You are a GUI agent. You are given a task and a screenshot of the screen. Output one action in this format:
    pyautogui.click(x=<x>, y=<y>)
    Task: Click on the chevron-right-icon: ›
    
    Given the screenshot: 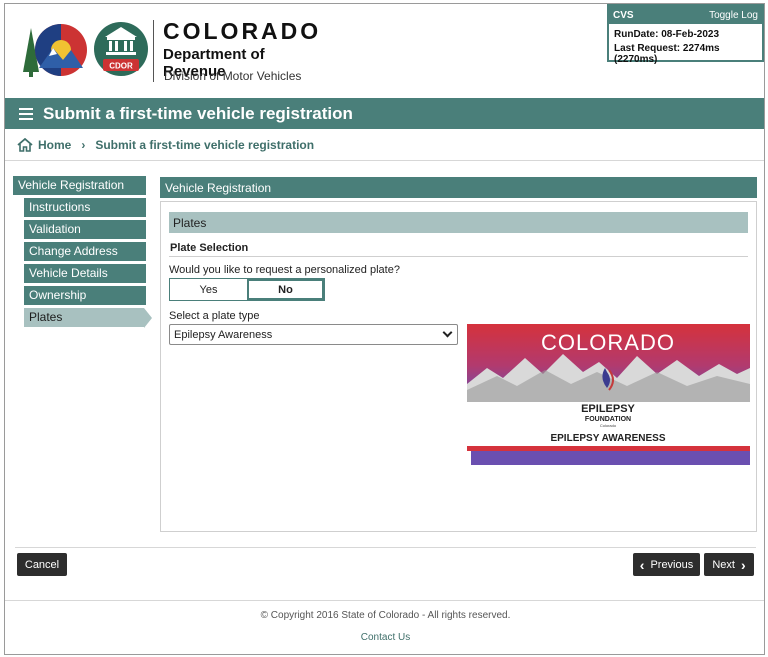 What is the action you would take?
    pyautogui.click(x=743, y=564)
    